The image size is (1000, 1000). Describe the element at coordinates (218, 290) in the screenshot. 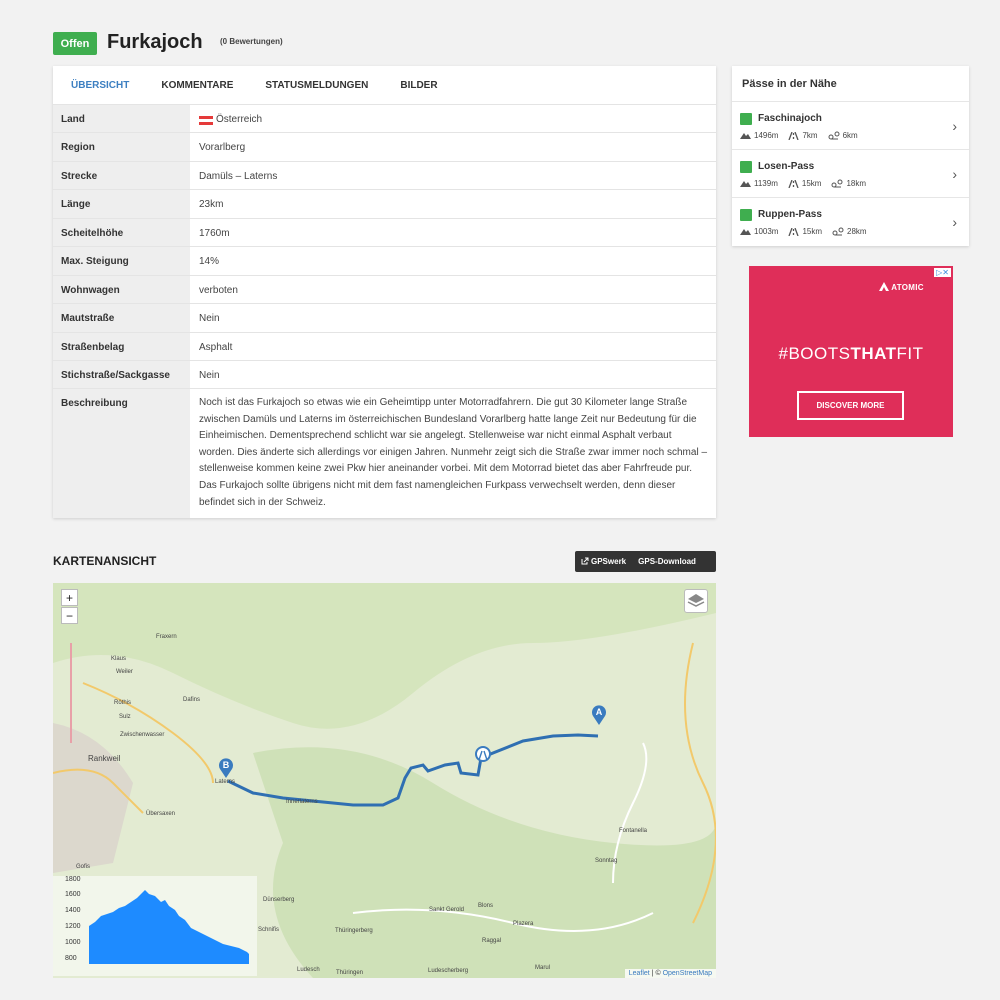

I see `detail-value: verboten` at that location.